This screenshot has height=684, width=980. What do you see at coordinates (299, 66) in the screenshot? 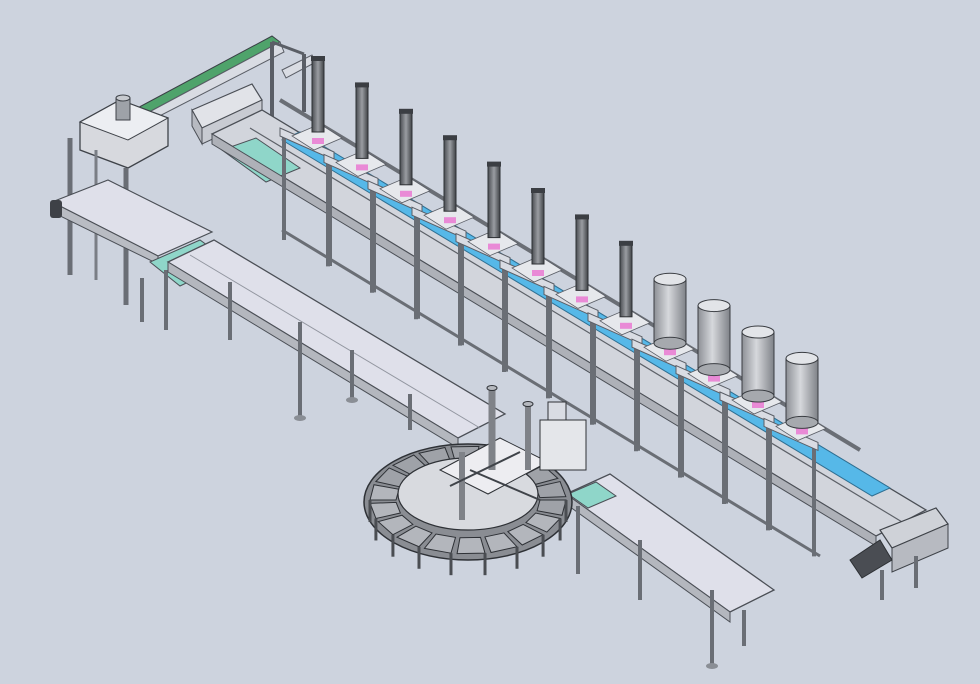
I see `gantry-rail-right` at bounding box center [299, 66].